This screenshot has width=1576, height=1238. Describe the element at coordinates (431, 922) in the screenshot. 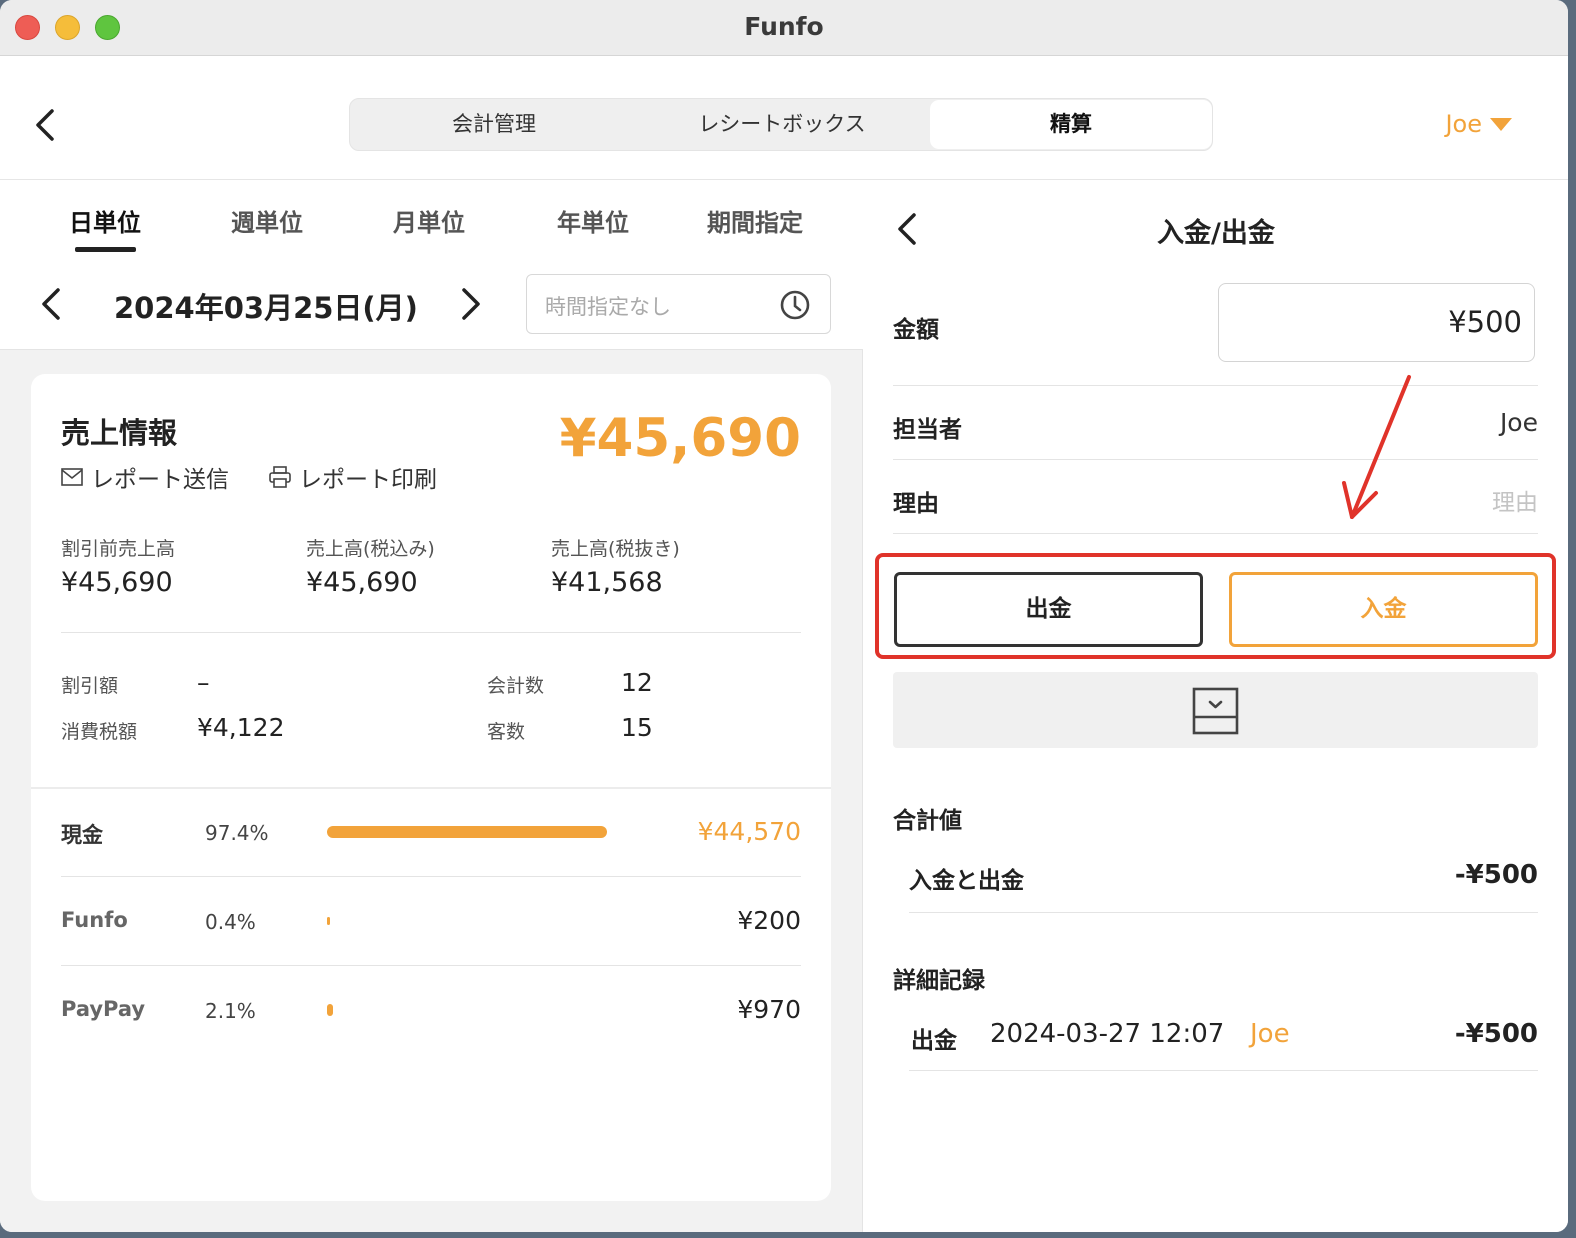

I see `payment-row-funfo: Funfo 0.4% ¥200` at that location.